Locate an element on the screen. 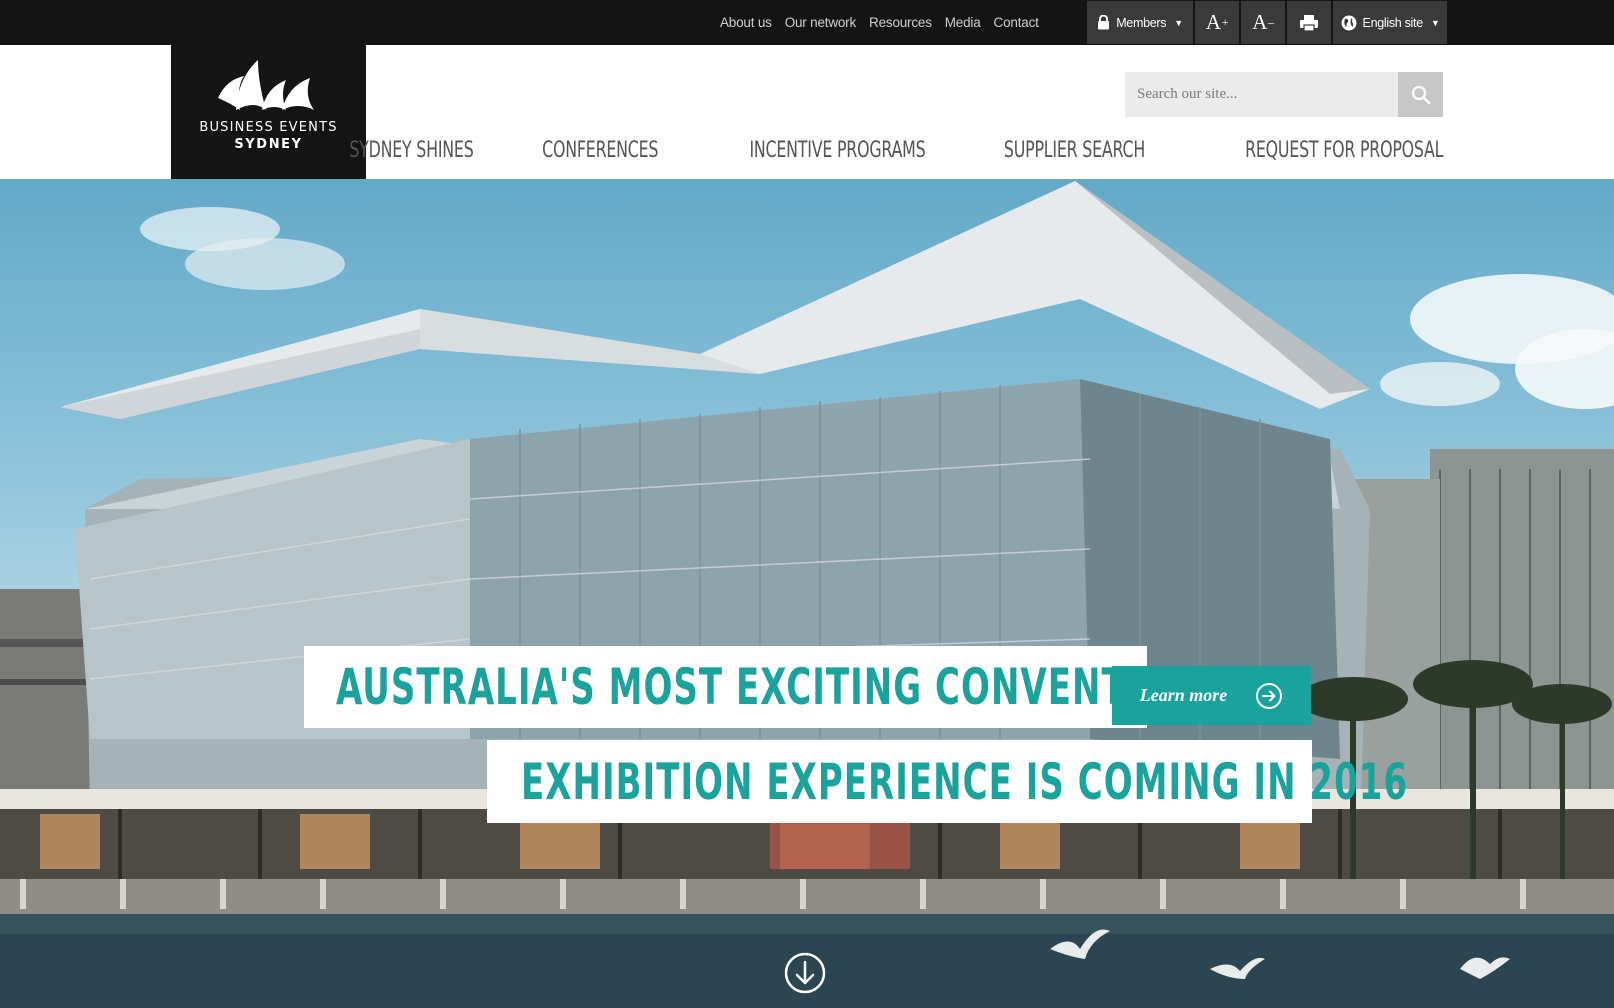 The height and width of the screenshot is (1008, 1614). utility-link-resources: Resources is located at coordinates (900, 22).